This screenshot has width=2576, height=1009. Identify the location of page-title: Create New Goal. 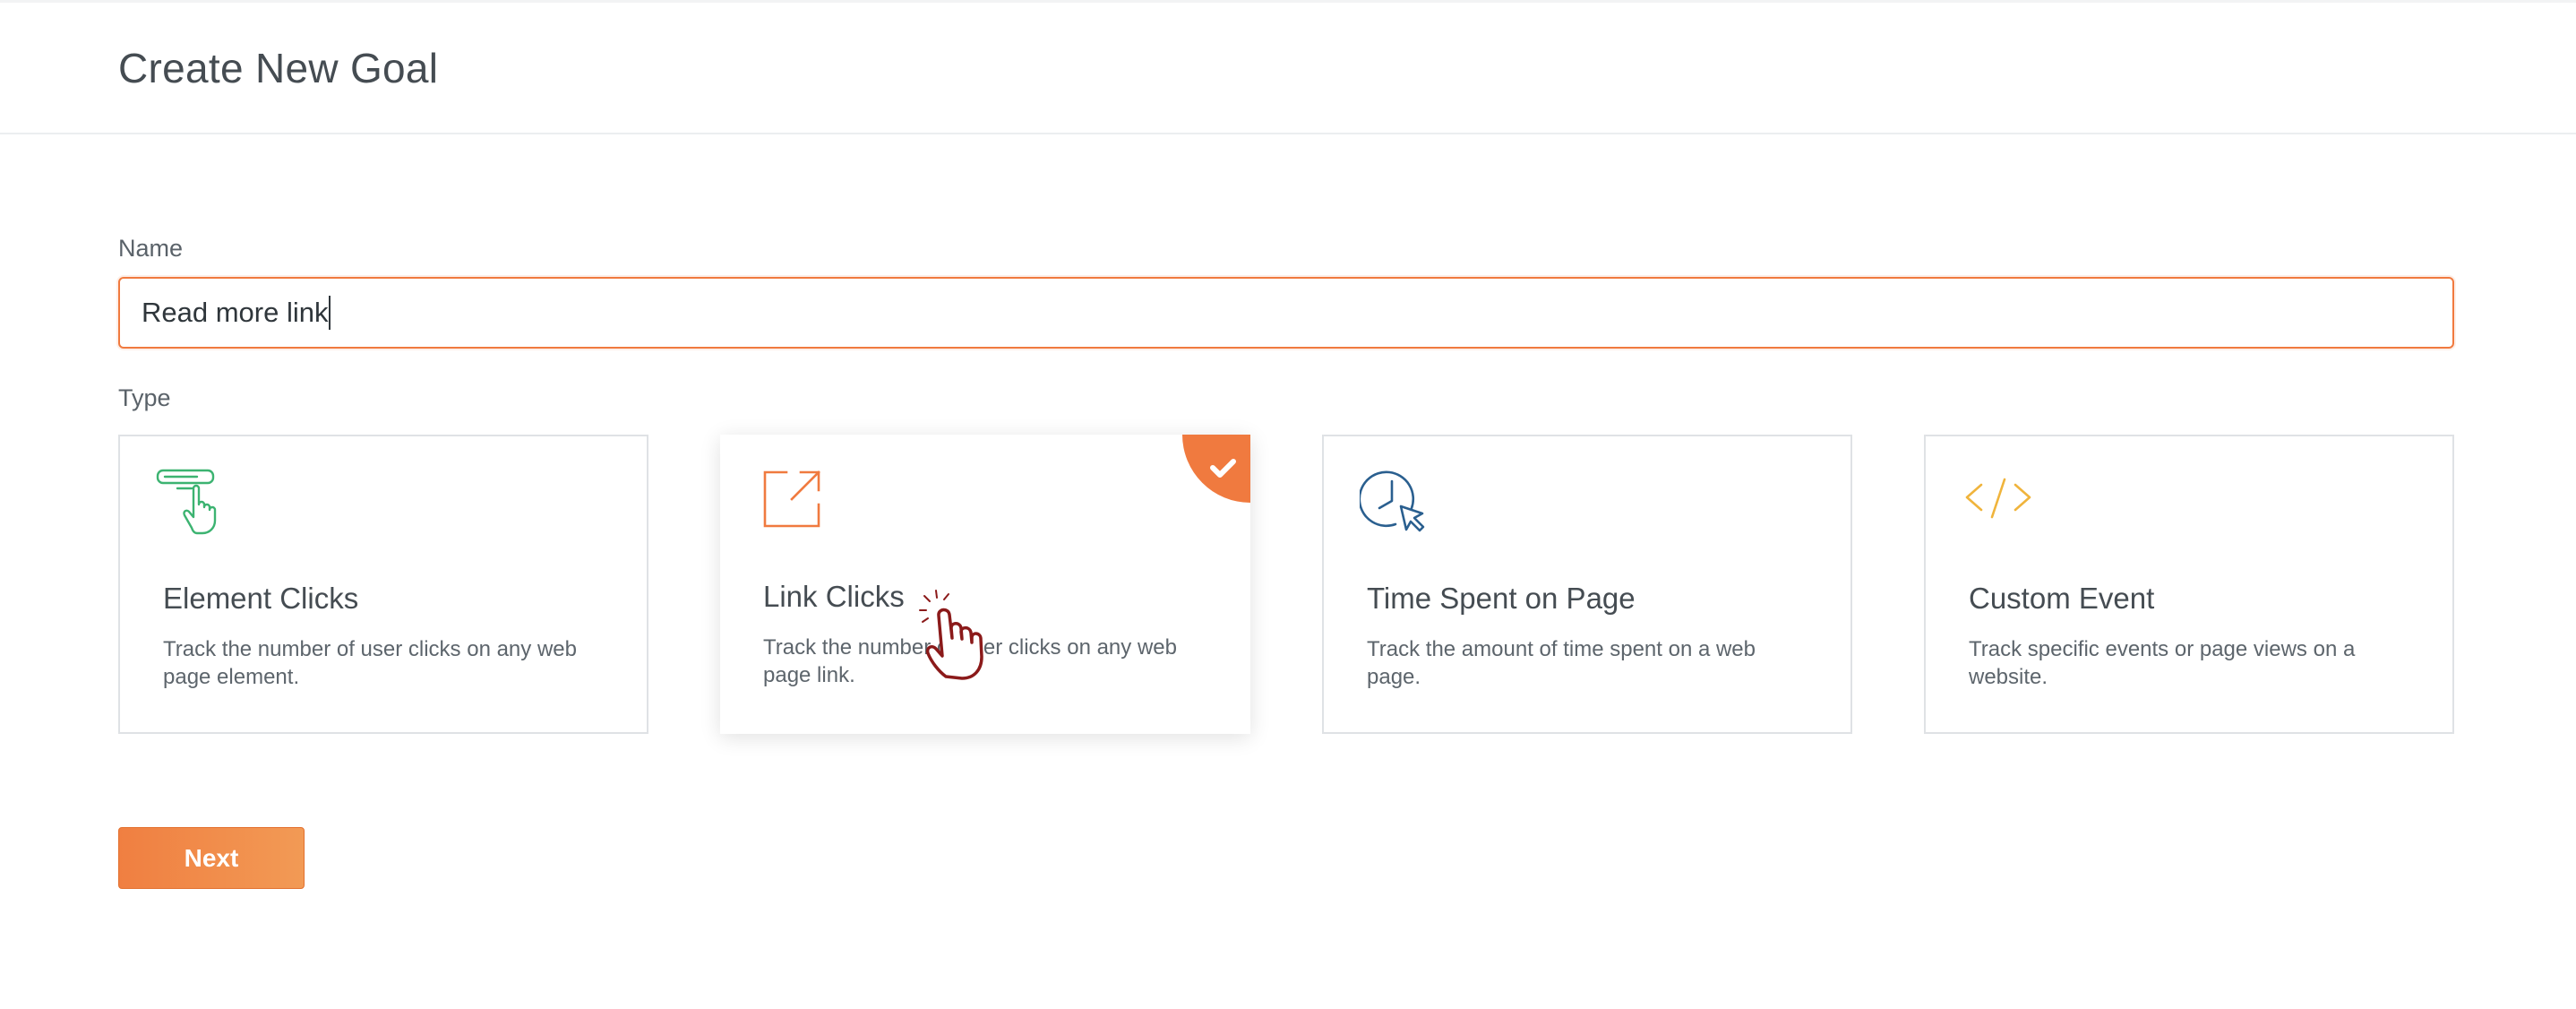
(278, 68).